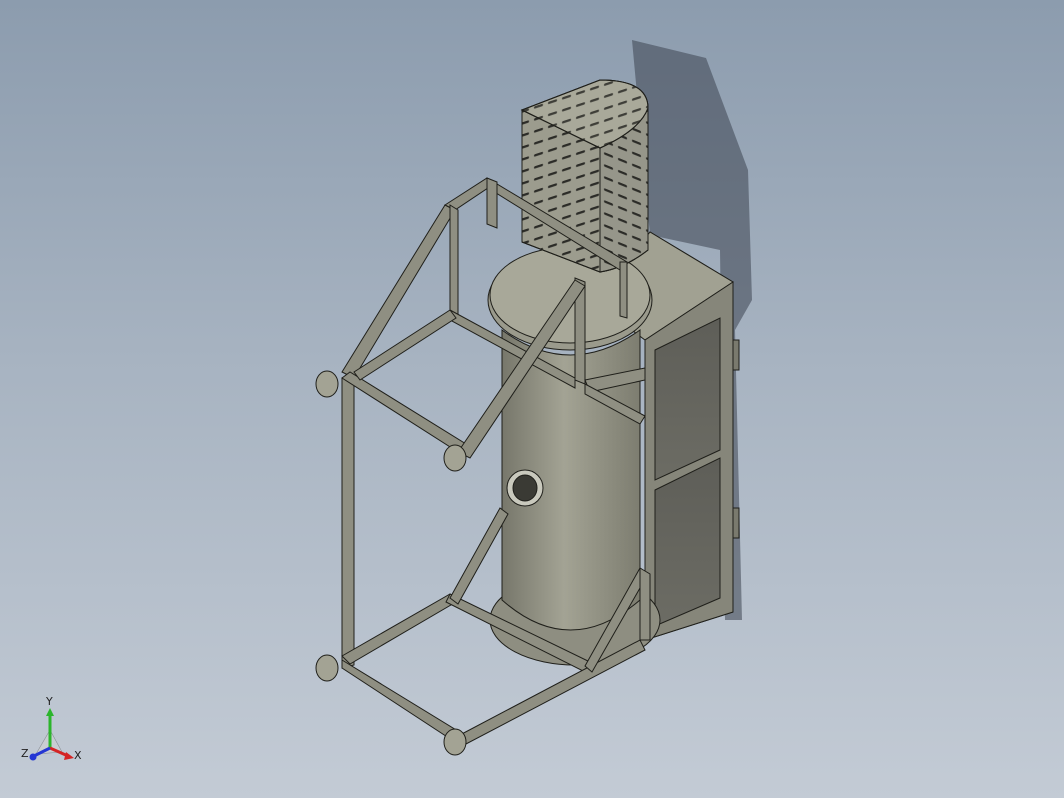  What do you see at coordinates (54, 734) in the screenshot?
I see `coordinate-triad: Y X Z` at bounding box center [54, 734].